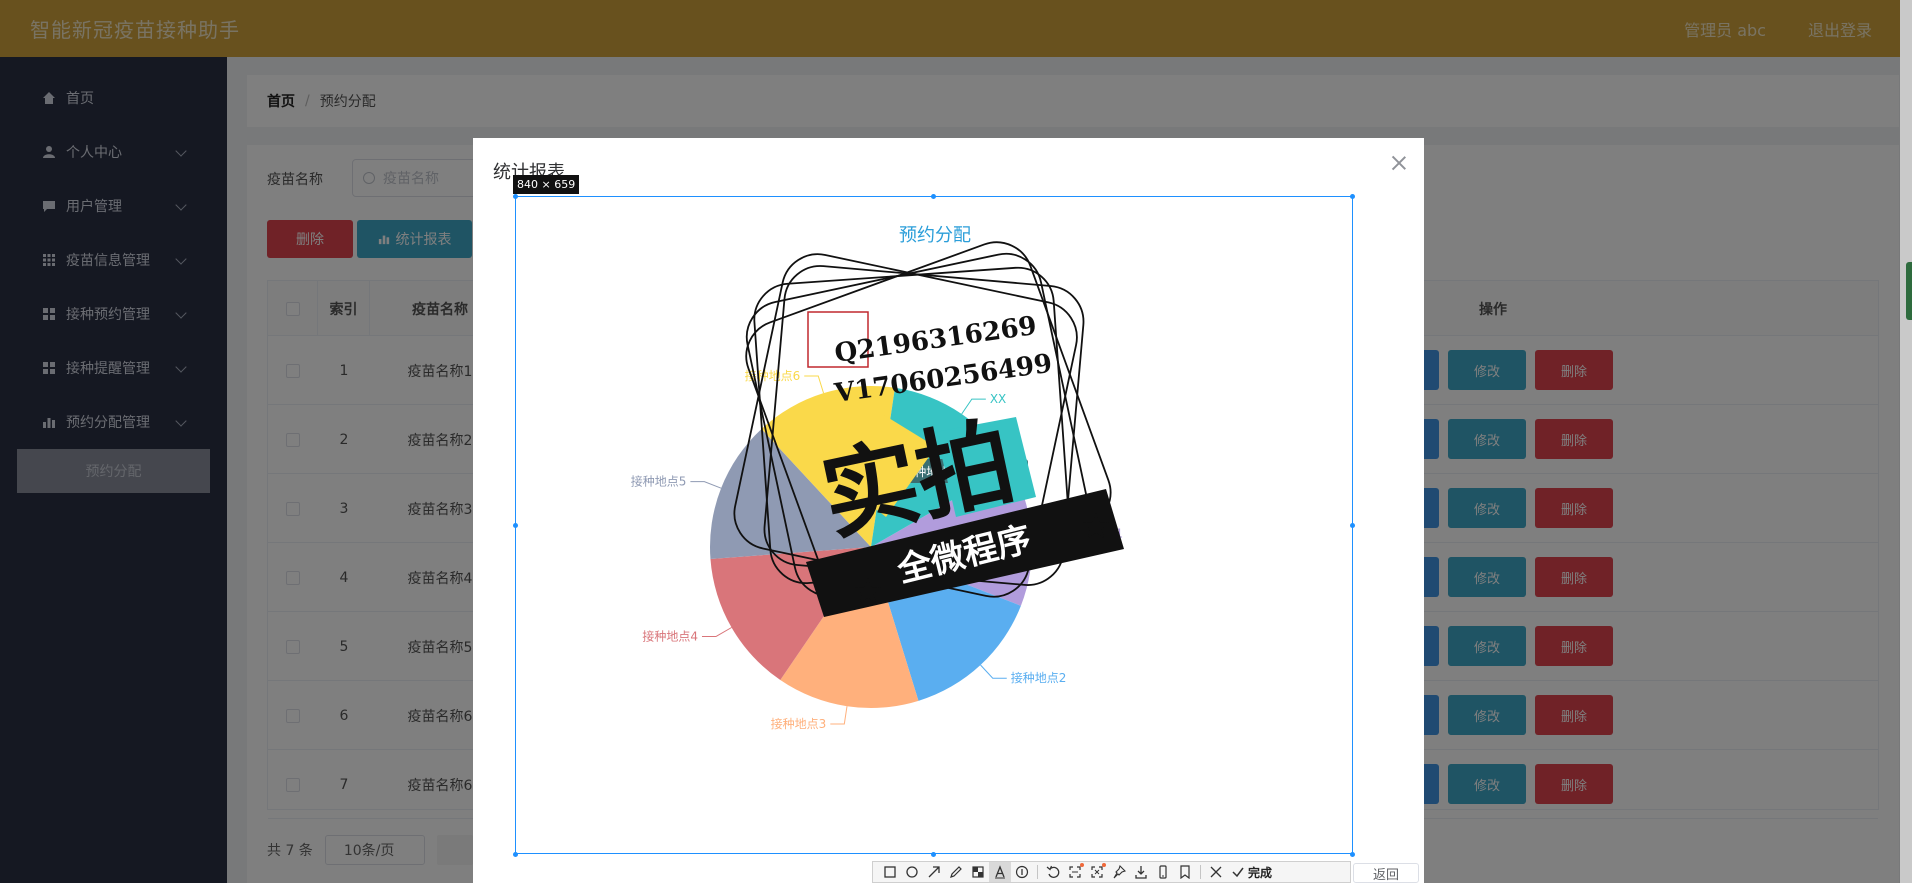 This screenshot has height=883, width=1912. I want to click on resize-handle-l, so click(515, 525).